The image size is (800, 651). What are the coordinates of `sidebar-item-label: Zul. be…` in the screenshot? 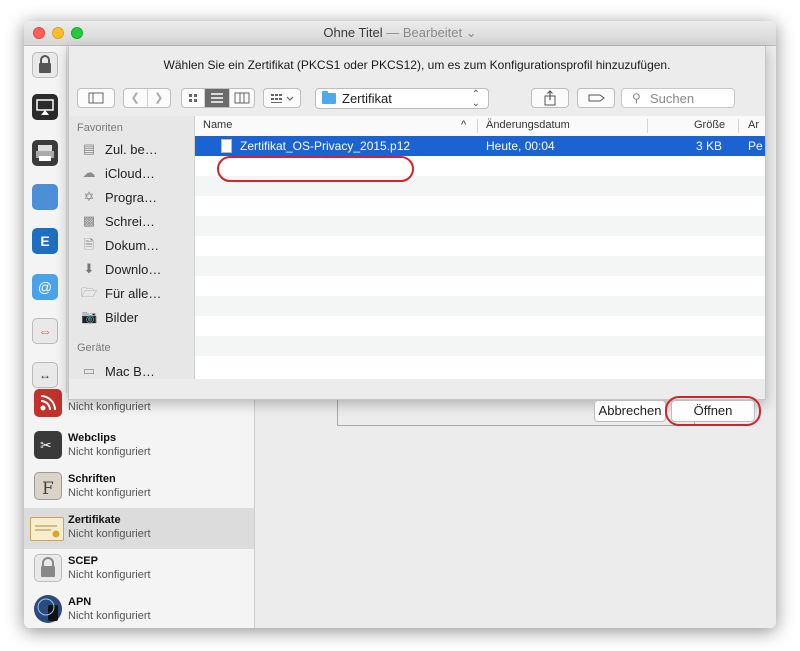 It's located at (131, 149).